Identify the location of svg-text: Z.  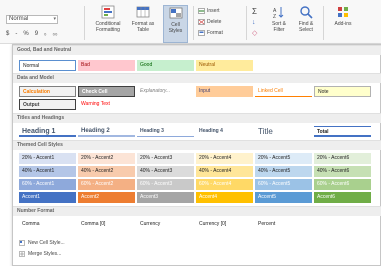
(274, 16).